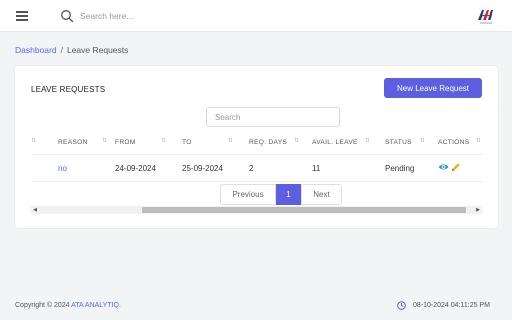  I want to click on cell-from: 24-09-2024, so click(135, 168).